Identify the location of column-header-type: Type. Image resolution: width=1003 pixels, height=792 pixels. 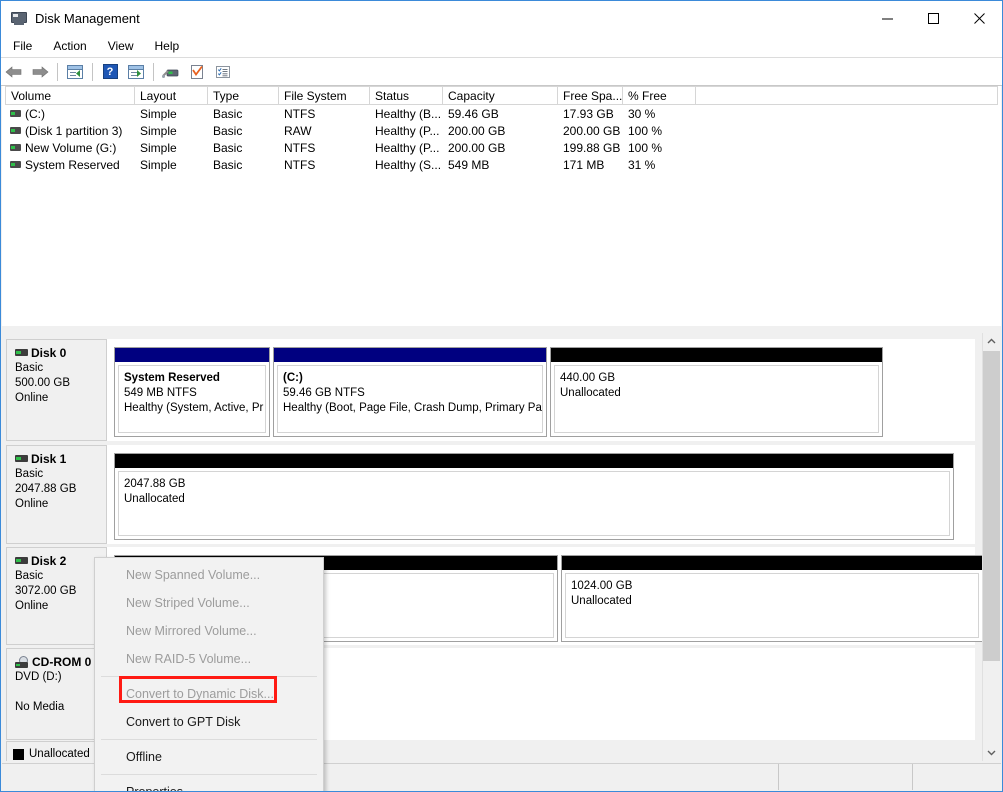
(243, 95).